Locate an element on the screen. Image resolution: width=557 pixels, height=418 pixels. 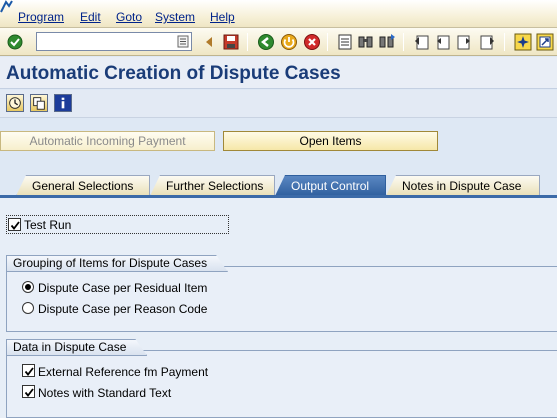
tab-label: Further Selections is located at coordinates (215, 186).